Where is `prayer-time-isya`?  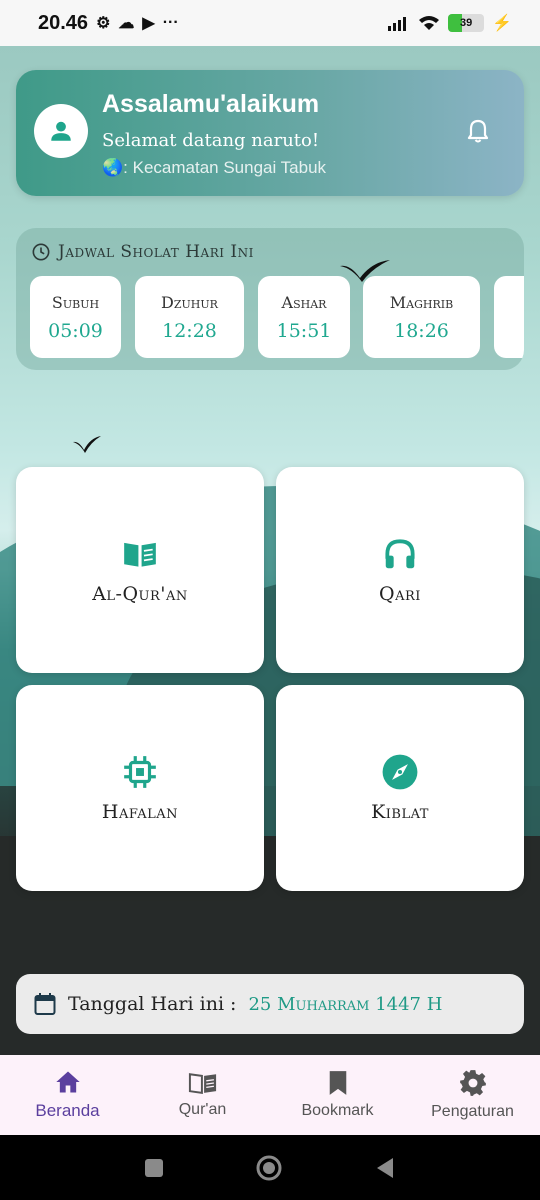
prayer-time-isya is located at coordinates (509, 317).